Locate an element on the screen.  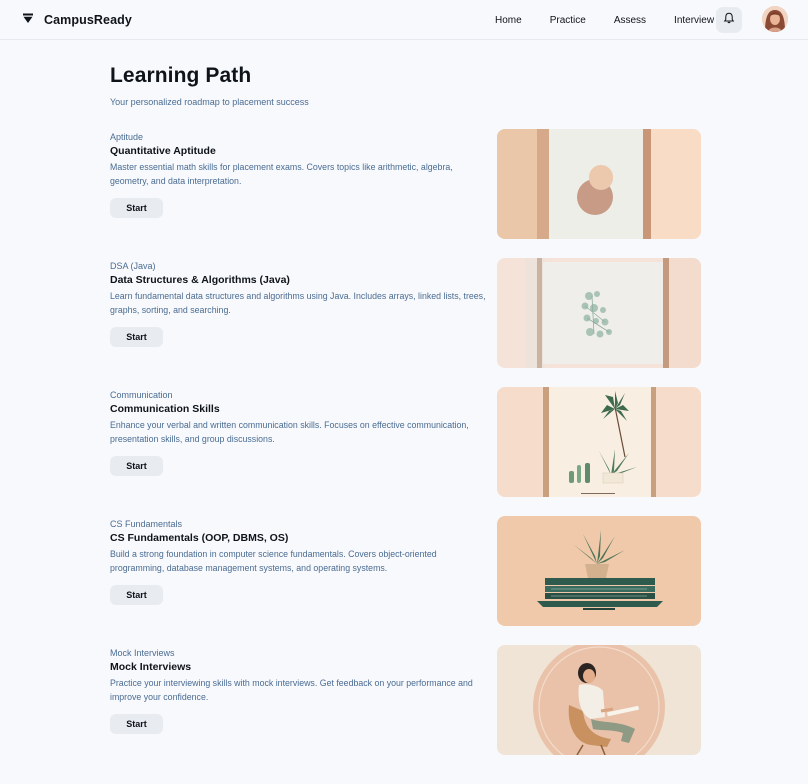
module-category: CS Fundamentals is located at coordinates (146, 524).